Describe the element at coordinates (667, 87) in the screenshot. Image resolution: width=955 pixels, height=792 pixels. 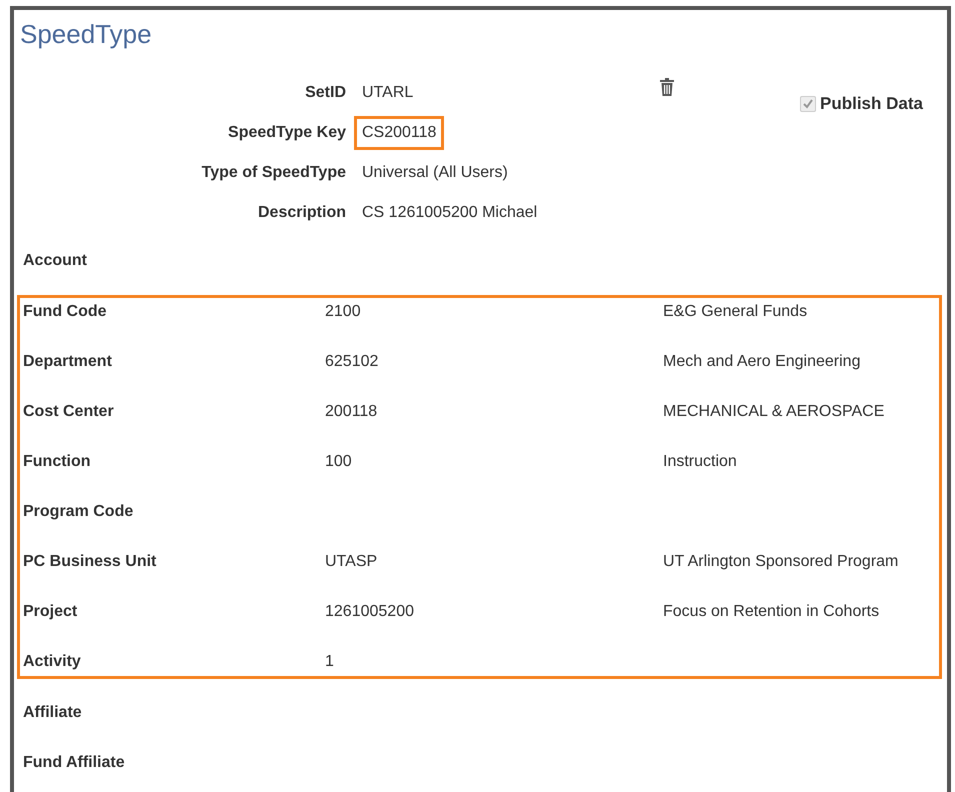
I see `delete-icon` at that location.